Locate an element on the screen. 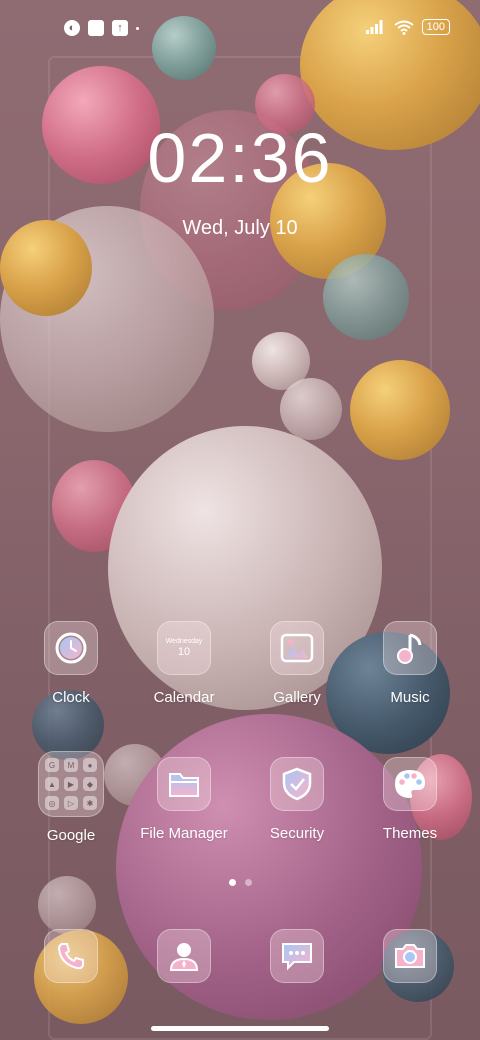 Image resolution: width=480 pixels, height=1040 pixels. folder-icon: G M ● ▲ ▶ ◆ ◎ ▷ ✱ is located at coordinates (71, 784).